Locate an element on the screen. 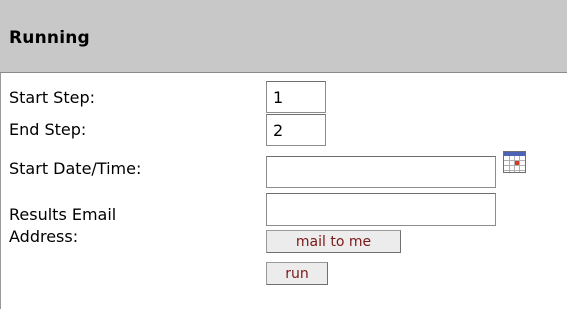 This screenshot has height=309, width=567. run-button: run is located at coordinates (297, 273).